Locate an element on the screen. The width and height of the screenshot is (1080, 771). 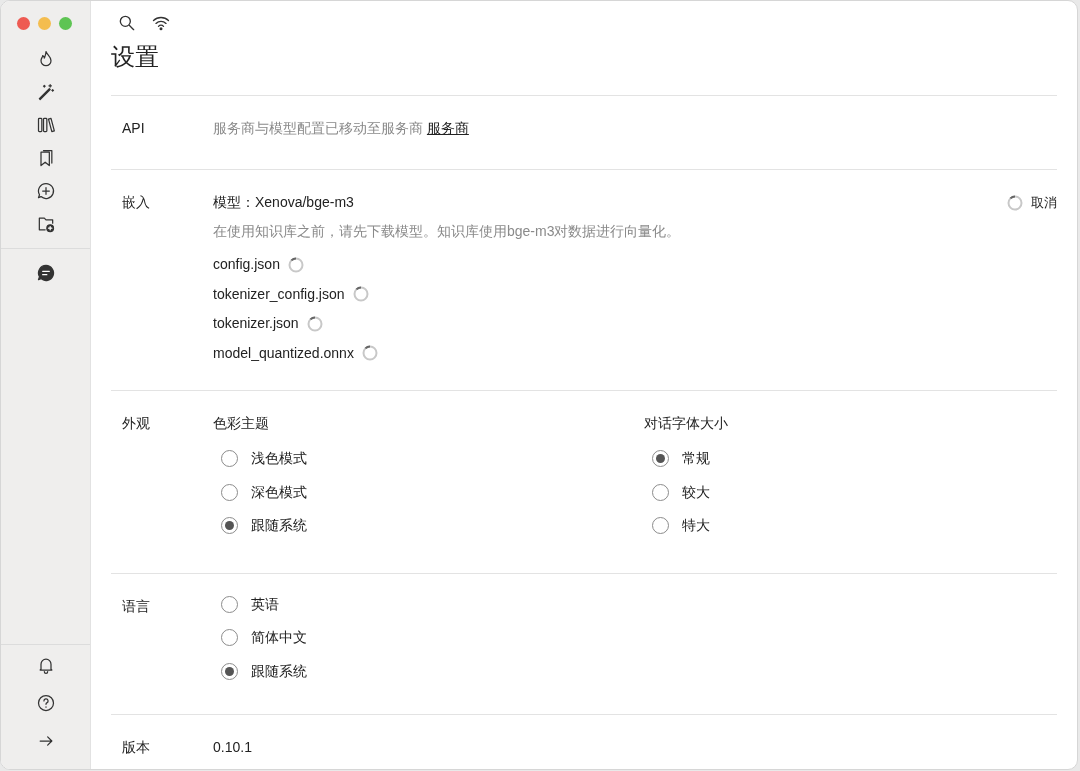
radio-label: 浅色模式 is located at coordinates (279, 459).